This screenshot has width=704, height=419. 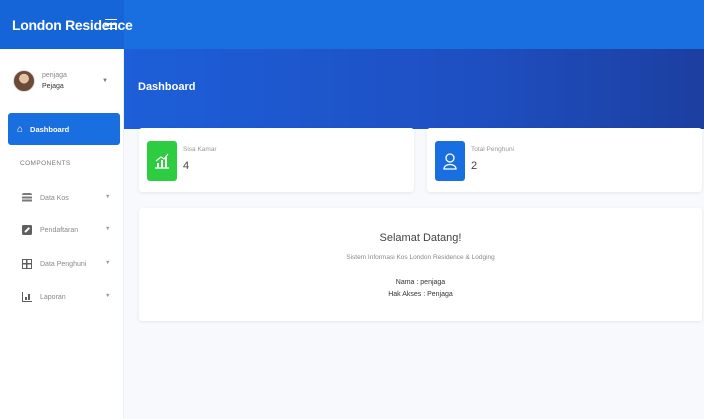 I want to click on user-name-line: Nama : penjaga, so click(x=420, y=282).